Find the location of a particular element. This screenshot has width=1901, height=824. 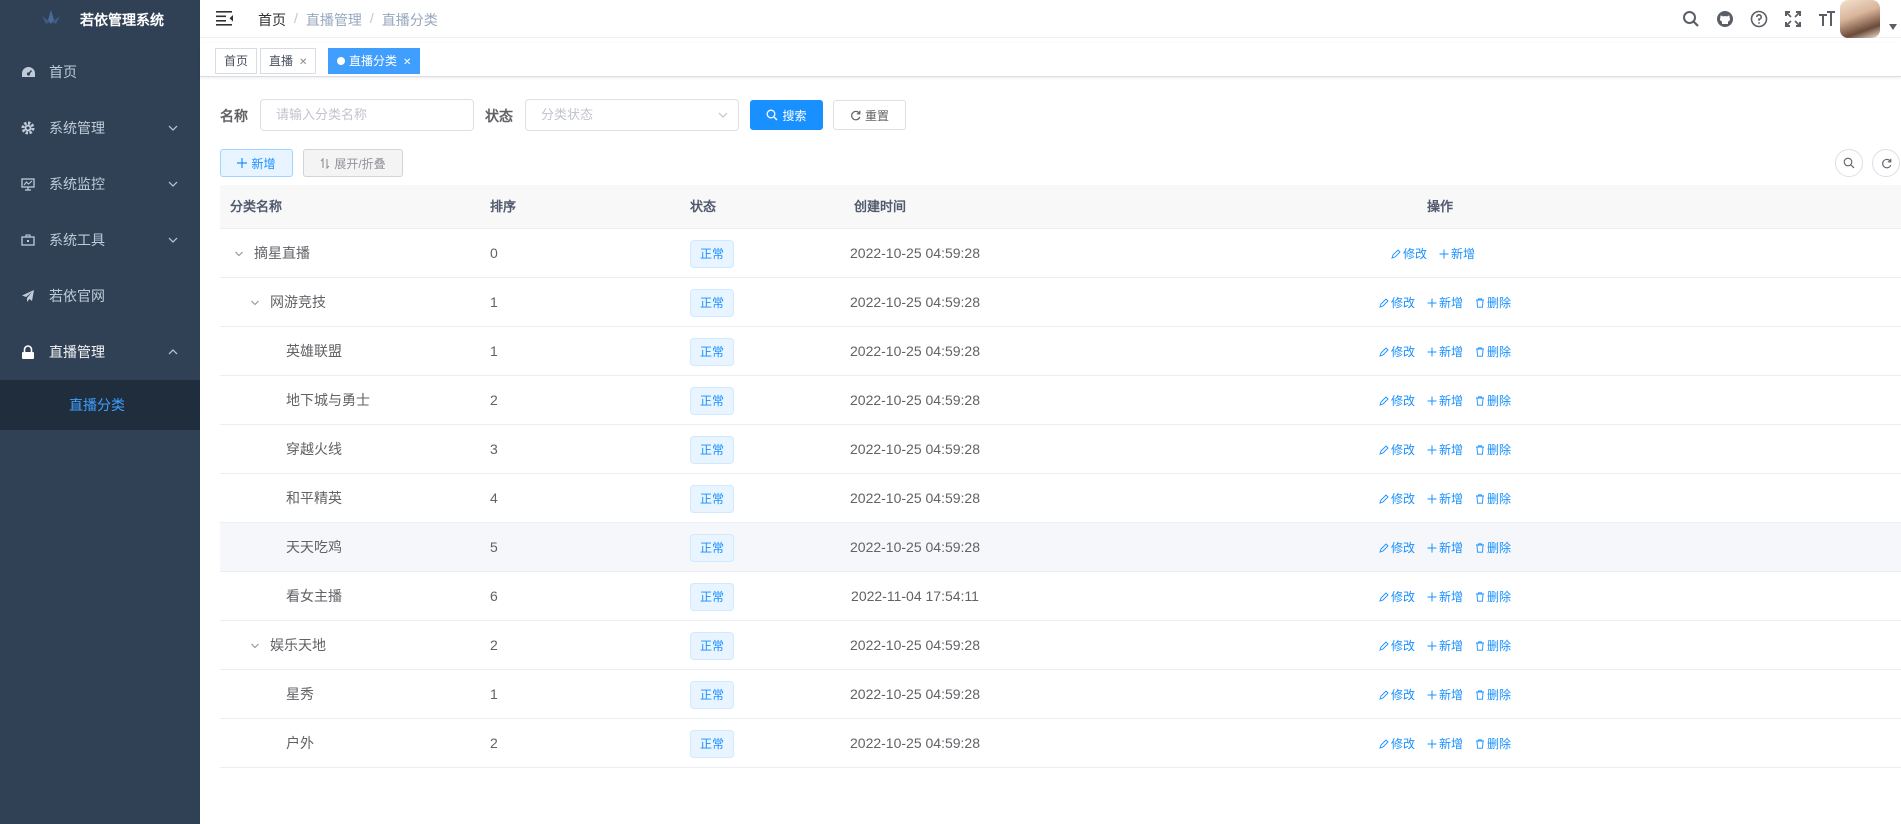

font-size-icon is located at coordinates (1827, 19).